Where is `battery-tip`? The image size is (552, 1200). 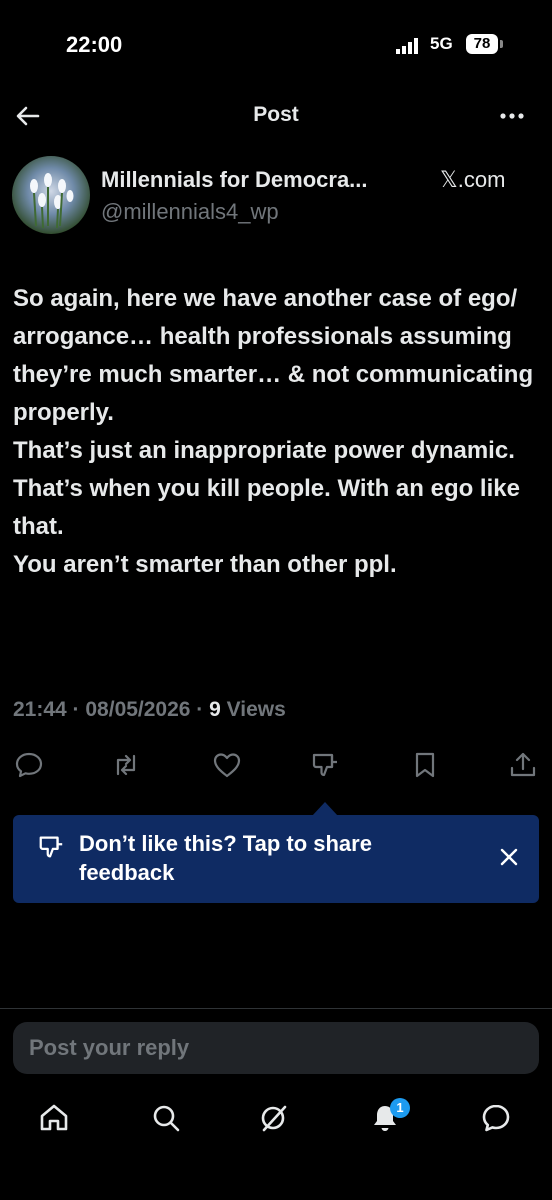
battery-tip is located at coordinates (501, 44).